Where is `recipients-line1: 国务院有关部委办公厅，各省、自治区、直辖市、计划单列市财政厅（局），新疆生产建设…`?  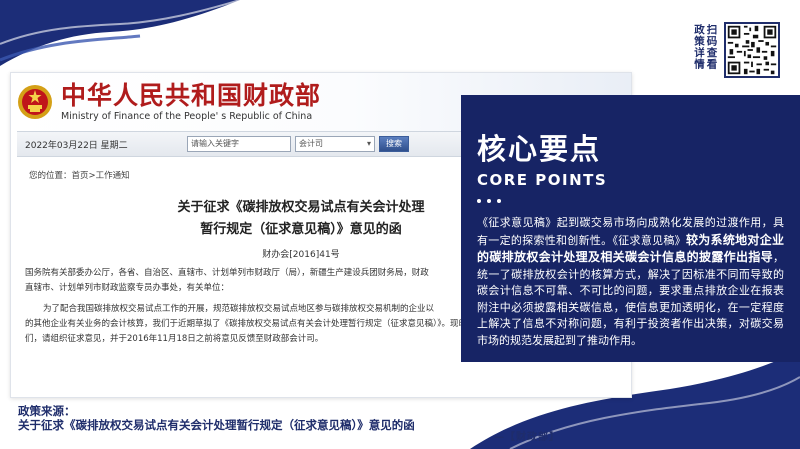
recipients-line1: 国务院有关部委办公厅，各省、自治区、直辖市、计划单列市财政厅（局），新疆生产建设… is located at coordinates (227, 273).